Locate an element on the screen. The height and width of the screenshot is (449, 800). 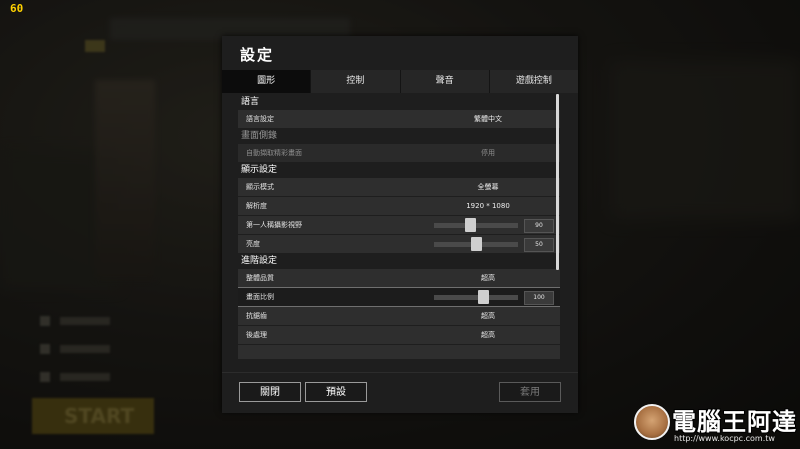
tab-audio: 聲音 is located at coordinates (445, 81).